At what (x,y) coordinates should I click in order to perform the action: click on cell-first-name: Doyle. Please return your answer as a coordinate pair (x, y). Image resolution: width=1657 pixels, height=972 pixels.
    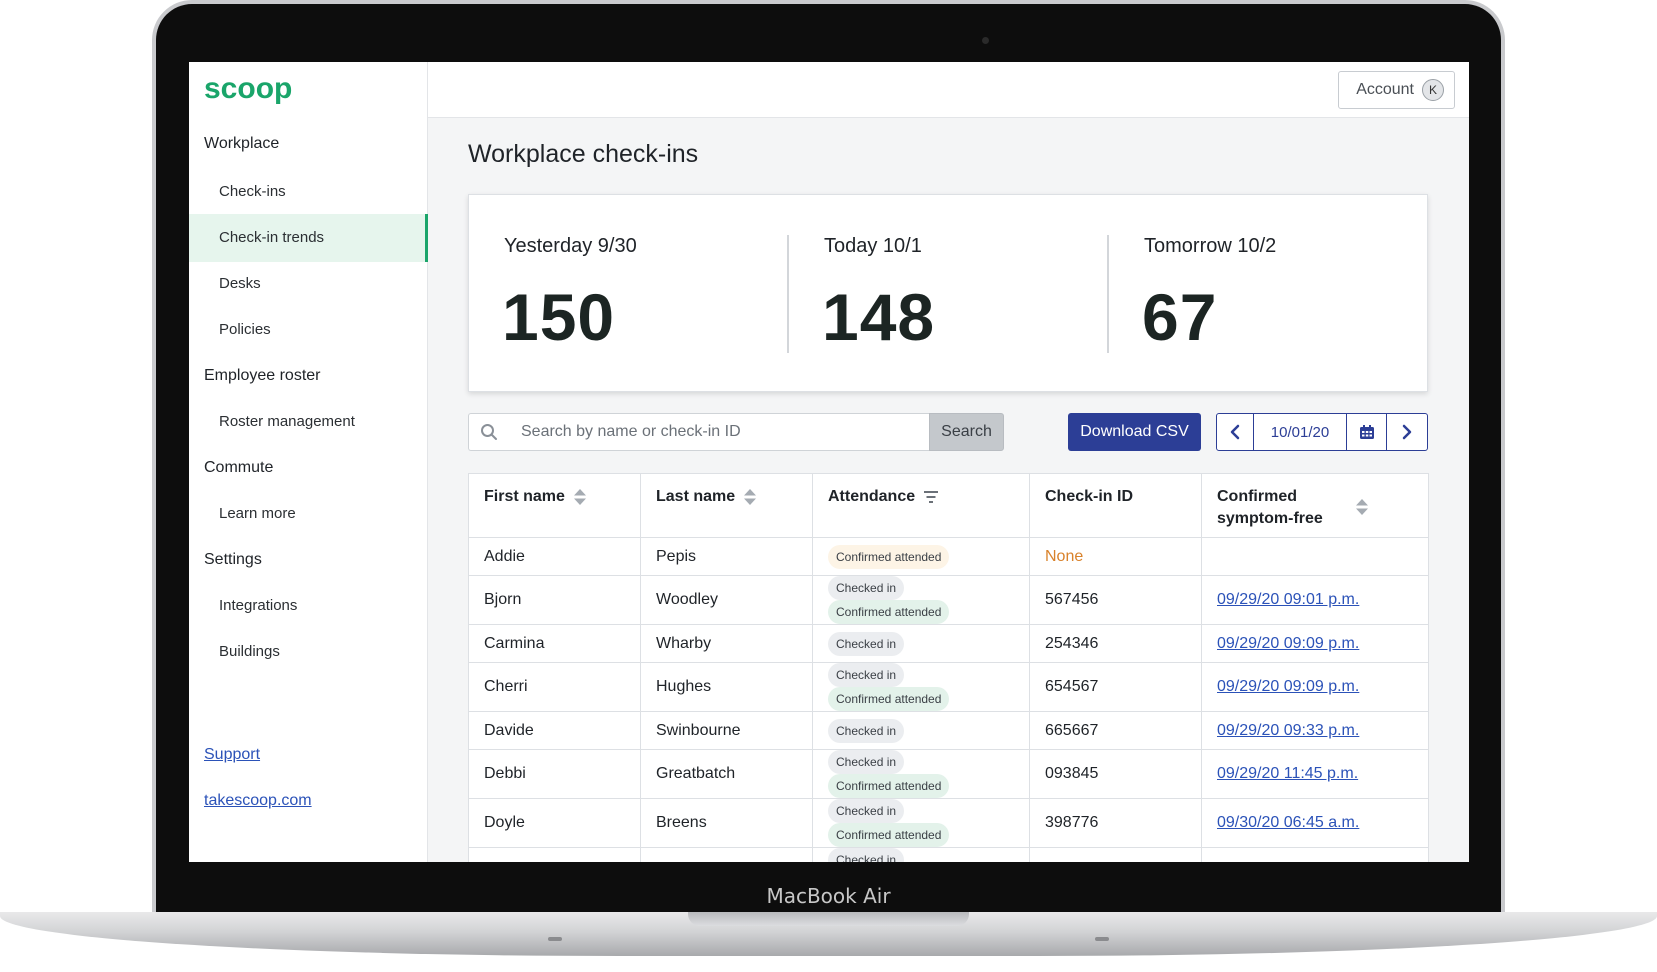
    Looking at the image, I should click on (554, 823).